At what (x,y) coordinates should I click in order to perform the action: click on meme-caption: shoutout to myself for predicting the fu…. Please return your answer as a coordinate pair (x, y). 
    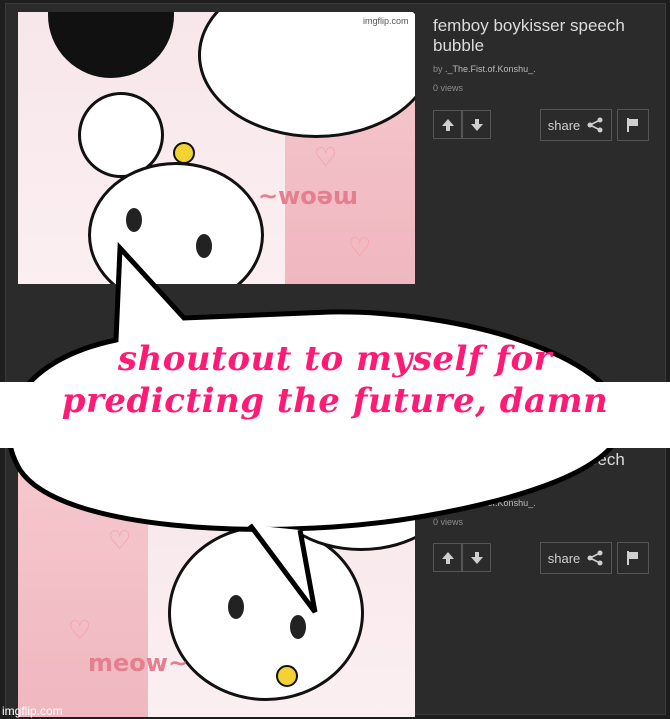
    Looking at the image, I should click on (335, 380).